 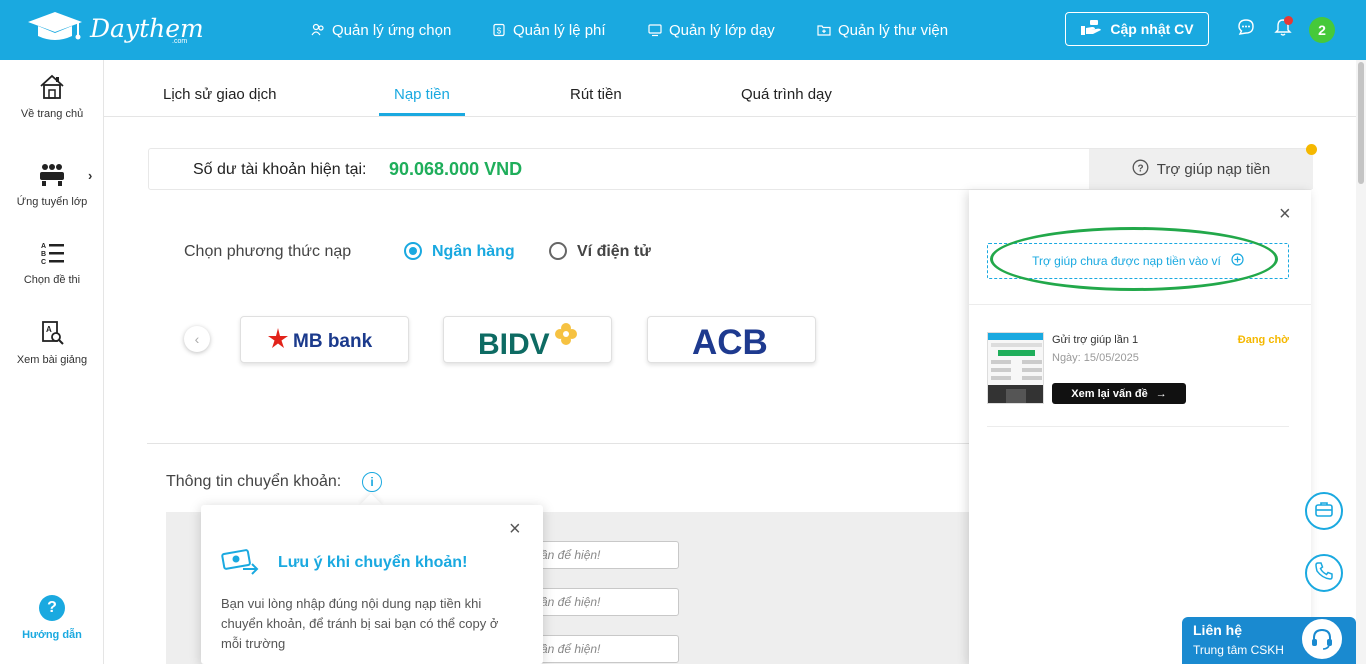 What do you see at coordinates (254, 481) in the screenshot?
I see `transfer-info-label: Thông tin chuyển khoản:` at bounding box center [254, 481].